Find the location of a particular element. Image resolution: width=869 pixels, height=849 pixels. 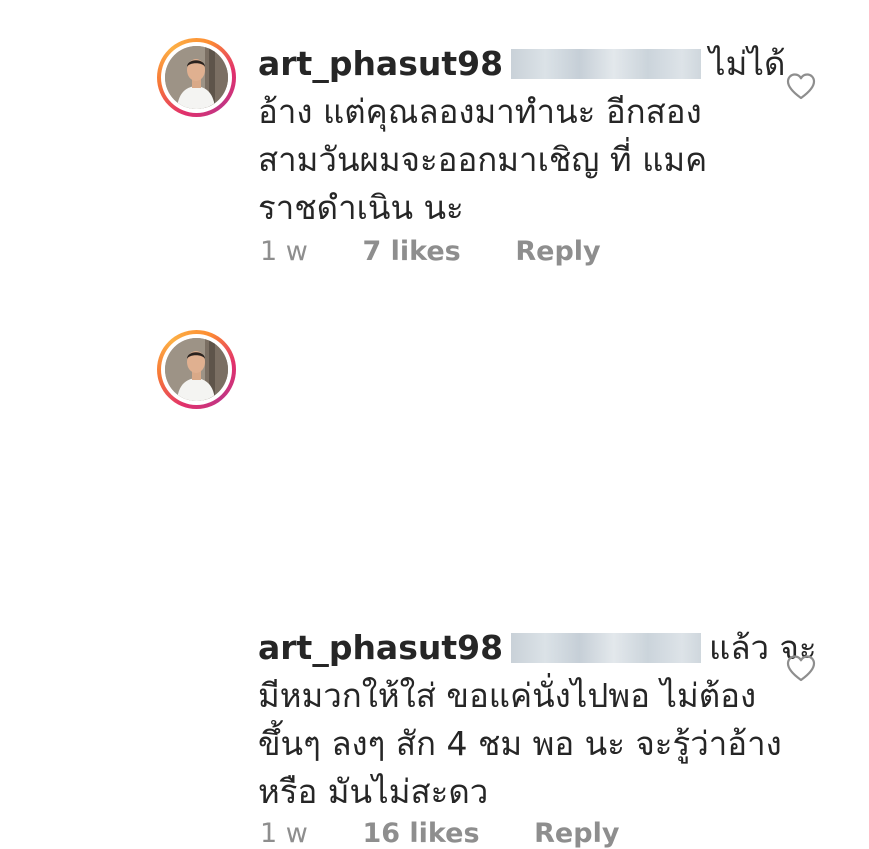

comment-meta: 1 w 16 likes Reply is located at coordinates (439, 833).